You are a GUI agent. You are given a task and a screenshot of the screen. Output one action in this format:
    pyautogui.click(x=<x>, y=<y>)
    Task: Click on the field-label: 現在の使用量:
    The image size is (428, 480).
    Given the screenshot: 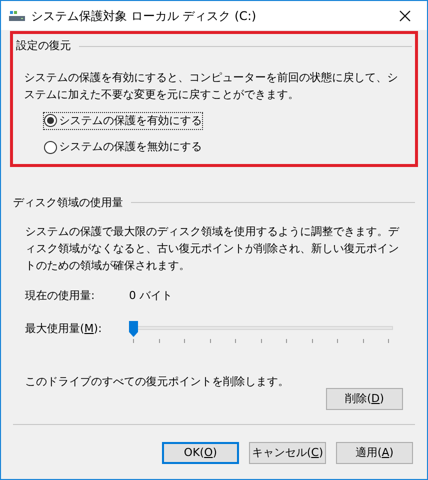 What is the action you would take?
    pyautogui.click(x=60, y=296)
    